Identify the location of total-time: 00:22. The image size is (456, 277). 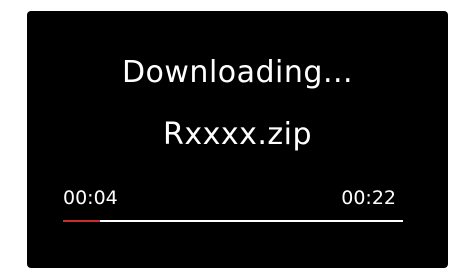
(368, 198).